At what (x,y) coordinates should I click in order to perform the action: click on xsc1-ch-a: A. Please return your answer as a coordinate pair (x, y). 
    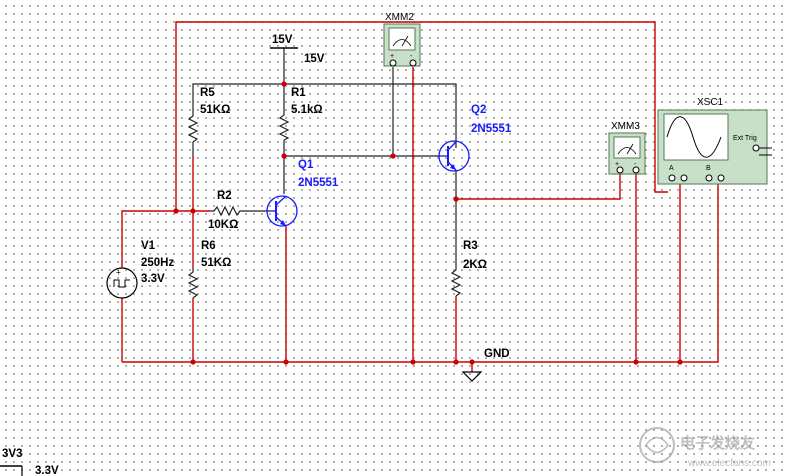
    Looking at the image, I should click on (671, 168).